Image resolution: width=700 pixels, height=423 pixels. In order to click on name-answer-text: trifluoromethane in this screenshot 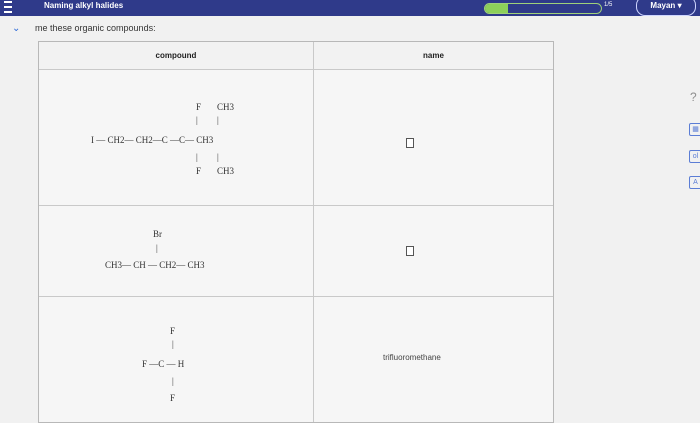, I will do `click(412, 357)`.